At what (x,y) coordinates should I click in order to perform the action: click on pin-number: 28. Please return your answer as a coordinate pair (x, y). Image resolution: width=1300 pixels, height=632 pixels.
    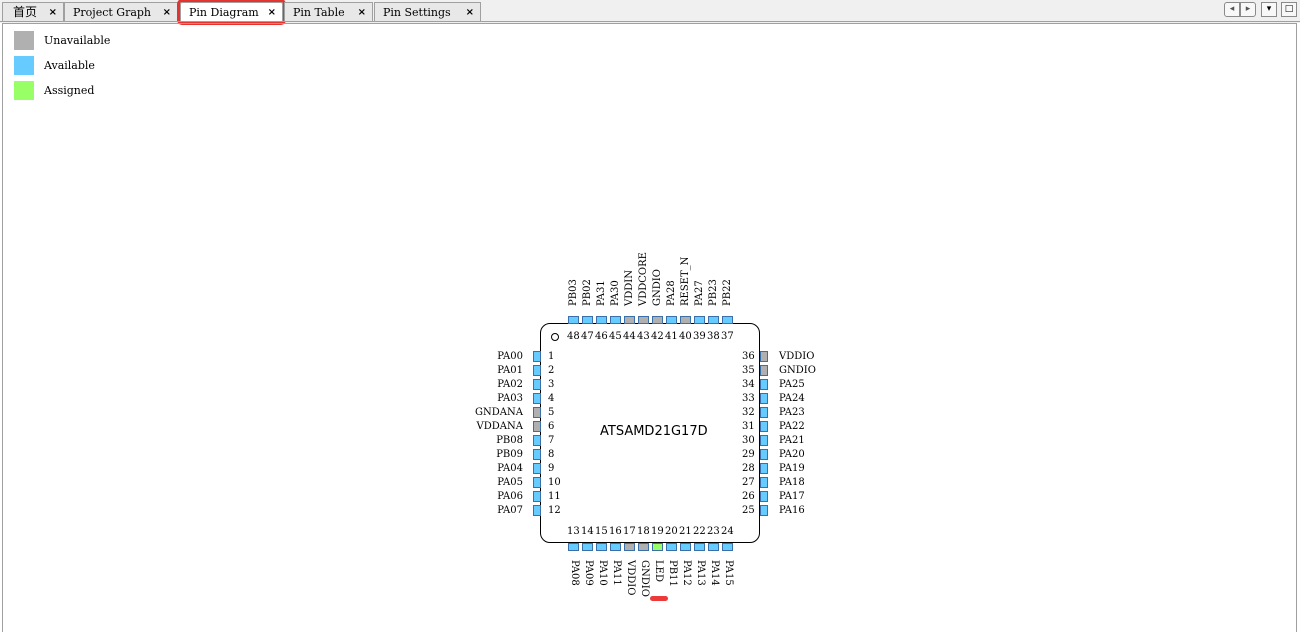
    Looking at the image, I should click on (748, 468).